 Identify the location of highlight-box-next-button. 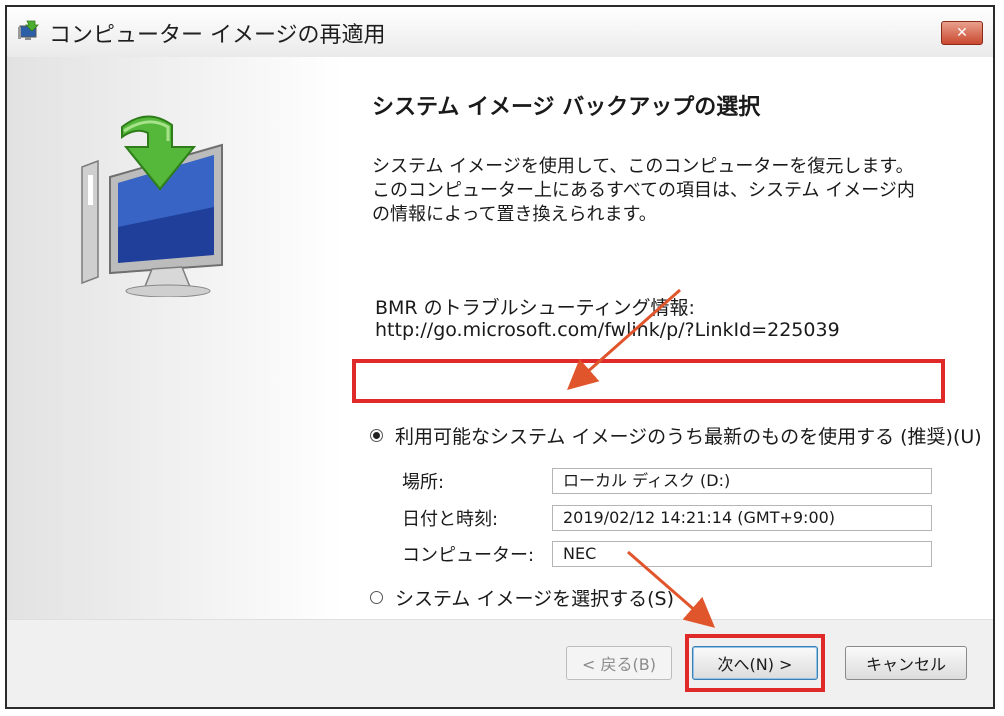
(755, 663).